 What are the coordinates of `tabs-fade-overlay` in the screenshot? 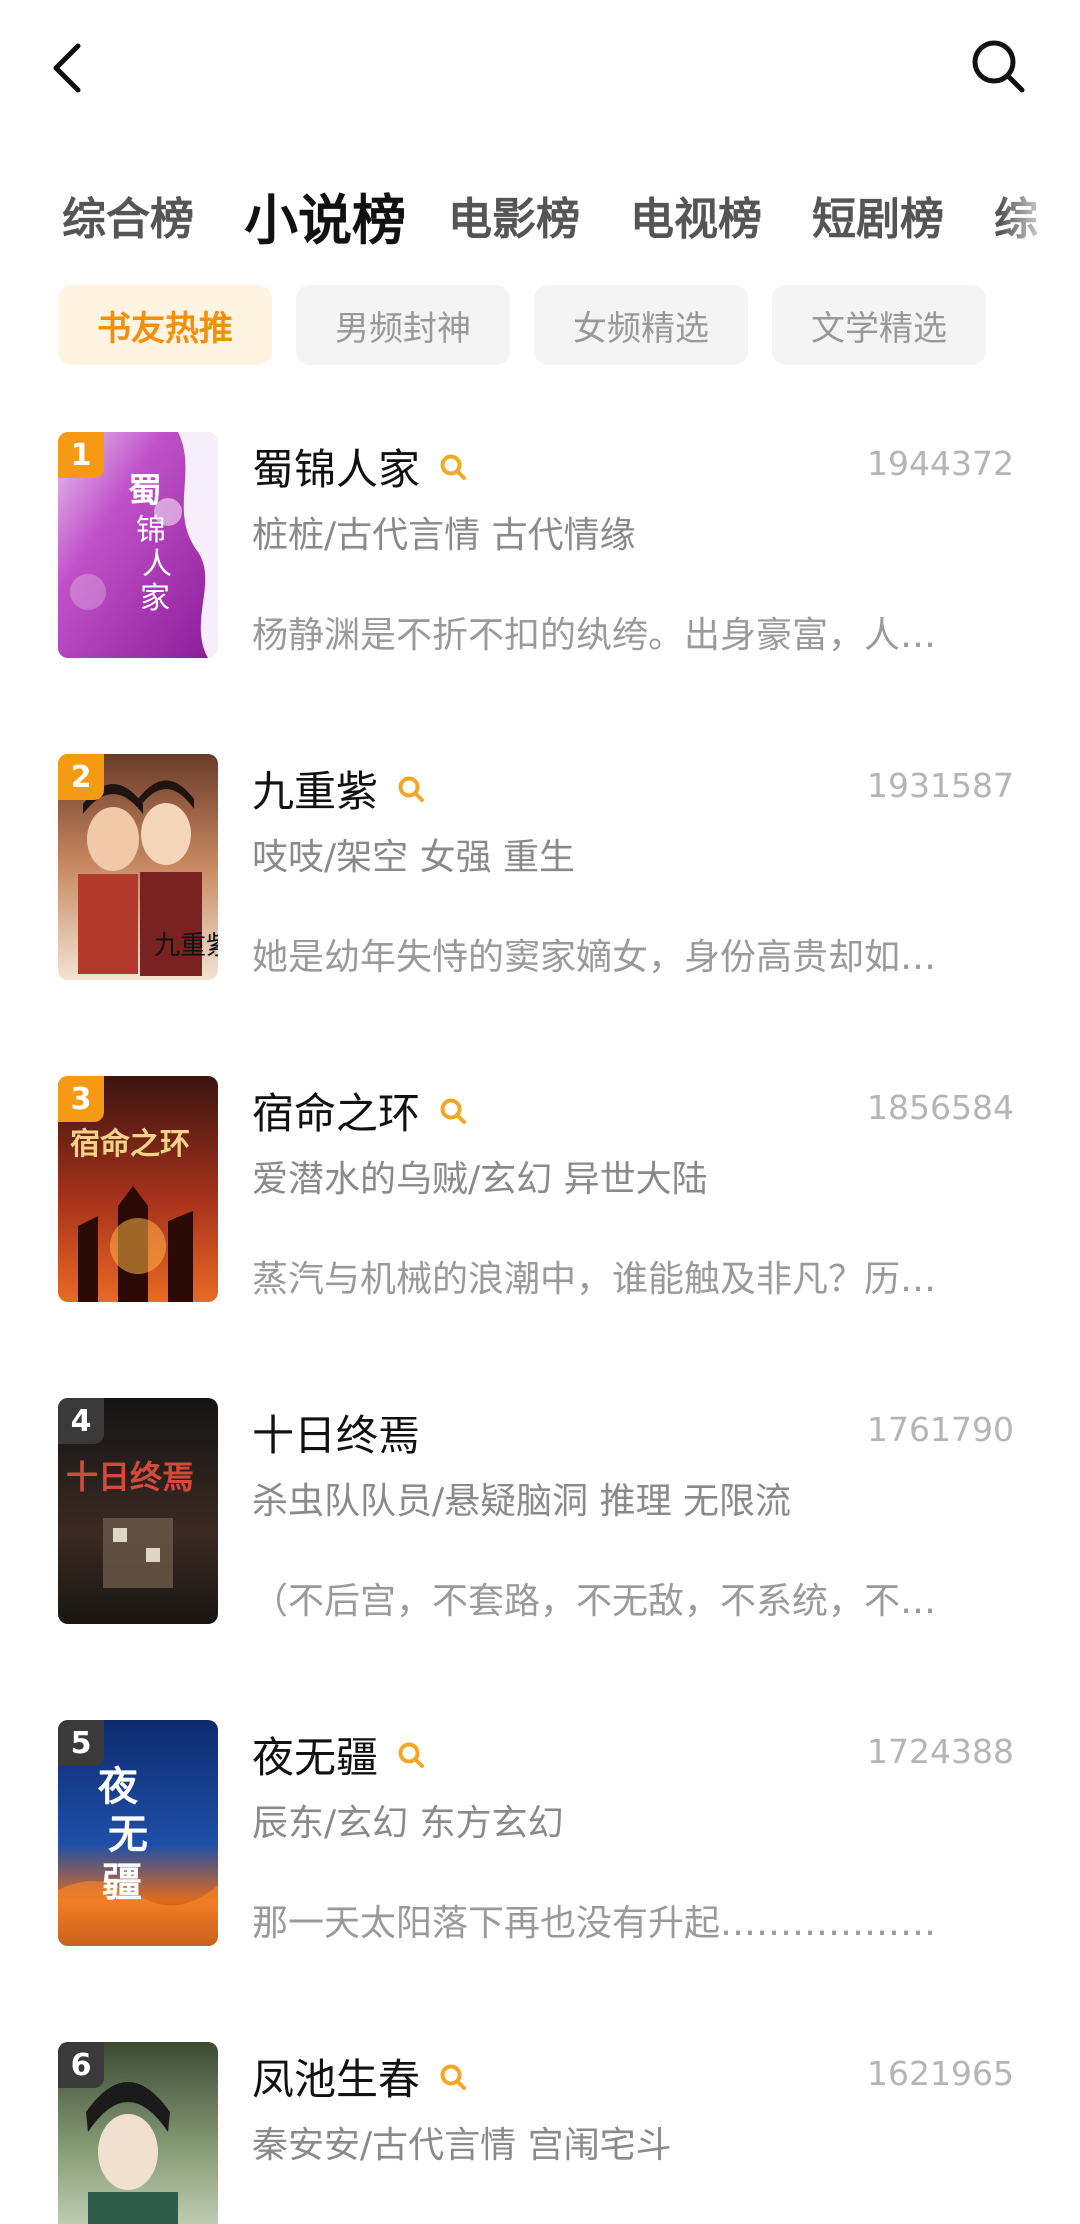 It's located at (1040, 215).